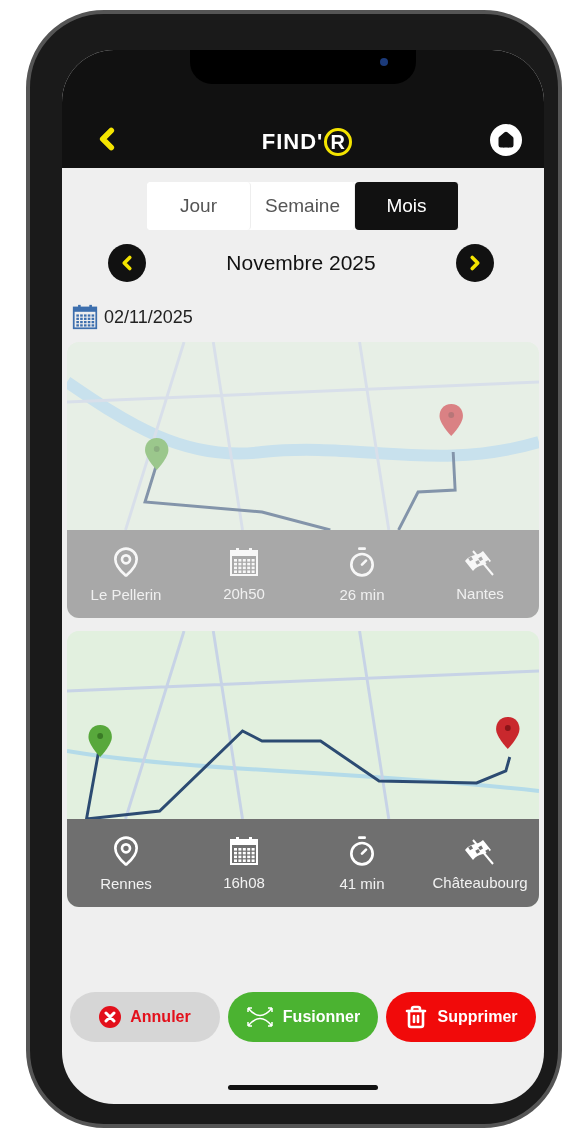 The width and height of the screenshot is (568, 1137). I want to click on next-button, so click(475, 263).